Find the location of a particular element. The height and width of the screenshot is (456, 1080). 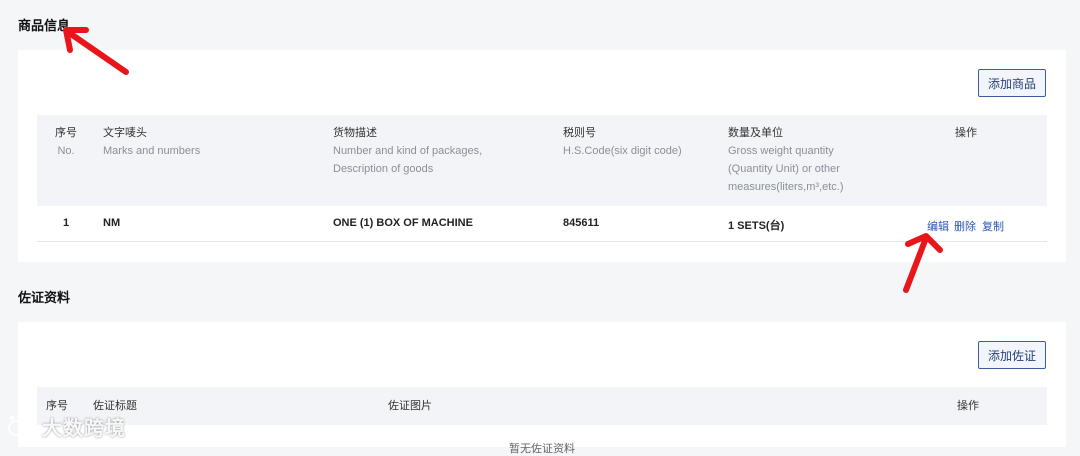

delete-link: 删除 is located at coordinates (965, 226).